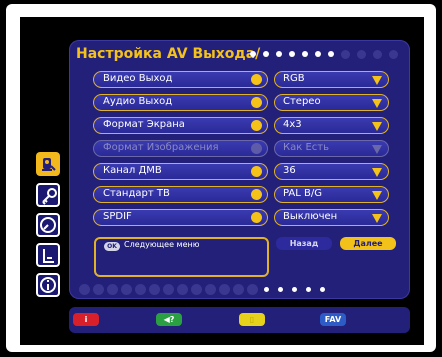 The image size is (442, 357). Describe the element at coordinates (117, 216) in the screenshot. I see `setting-label: SPDIF` at that location.